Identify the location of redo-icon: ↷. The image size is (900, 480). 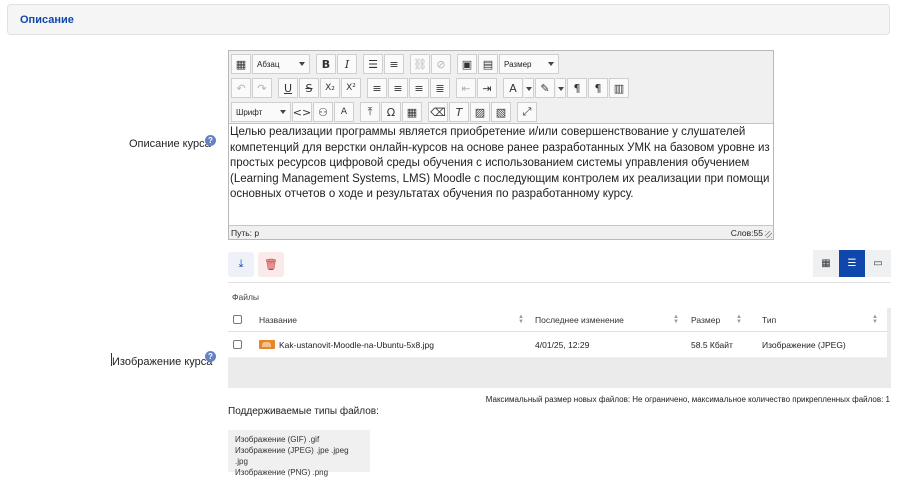
(262, 88).